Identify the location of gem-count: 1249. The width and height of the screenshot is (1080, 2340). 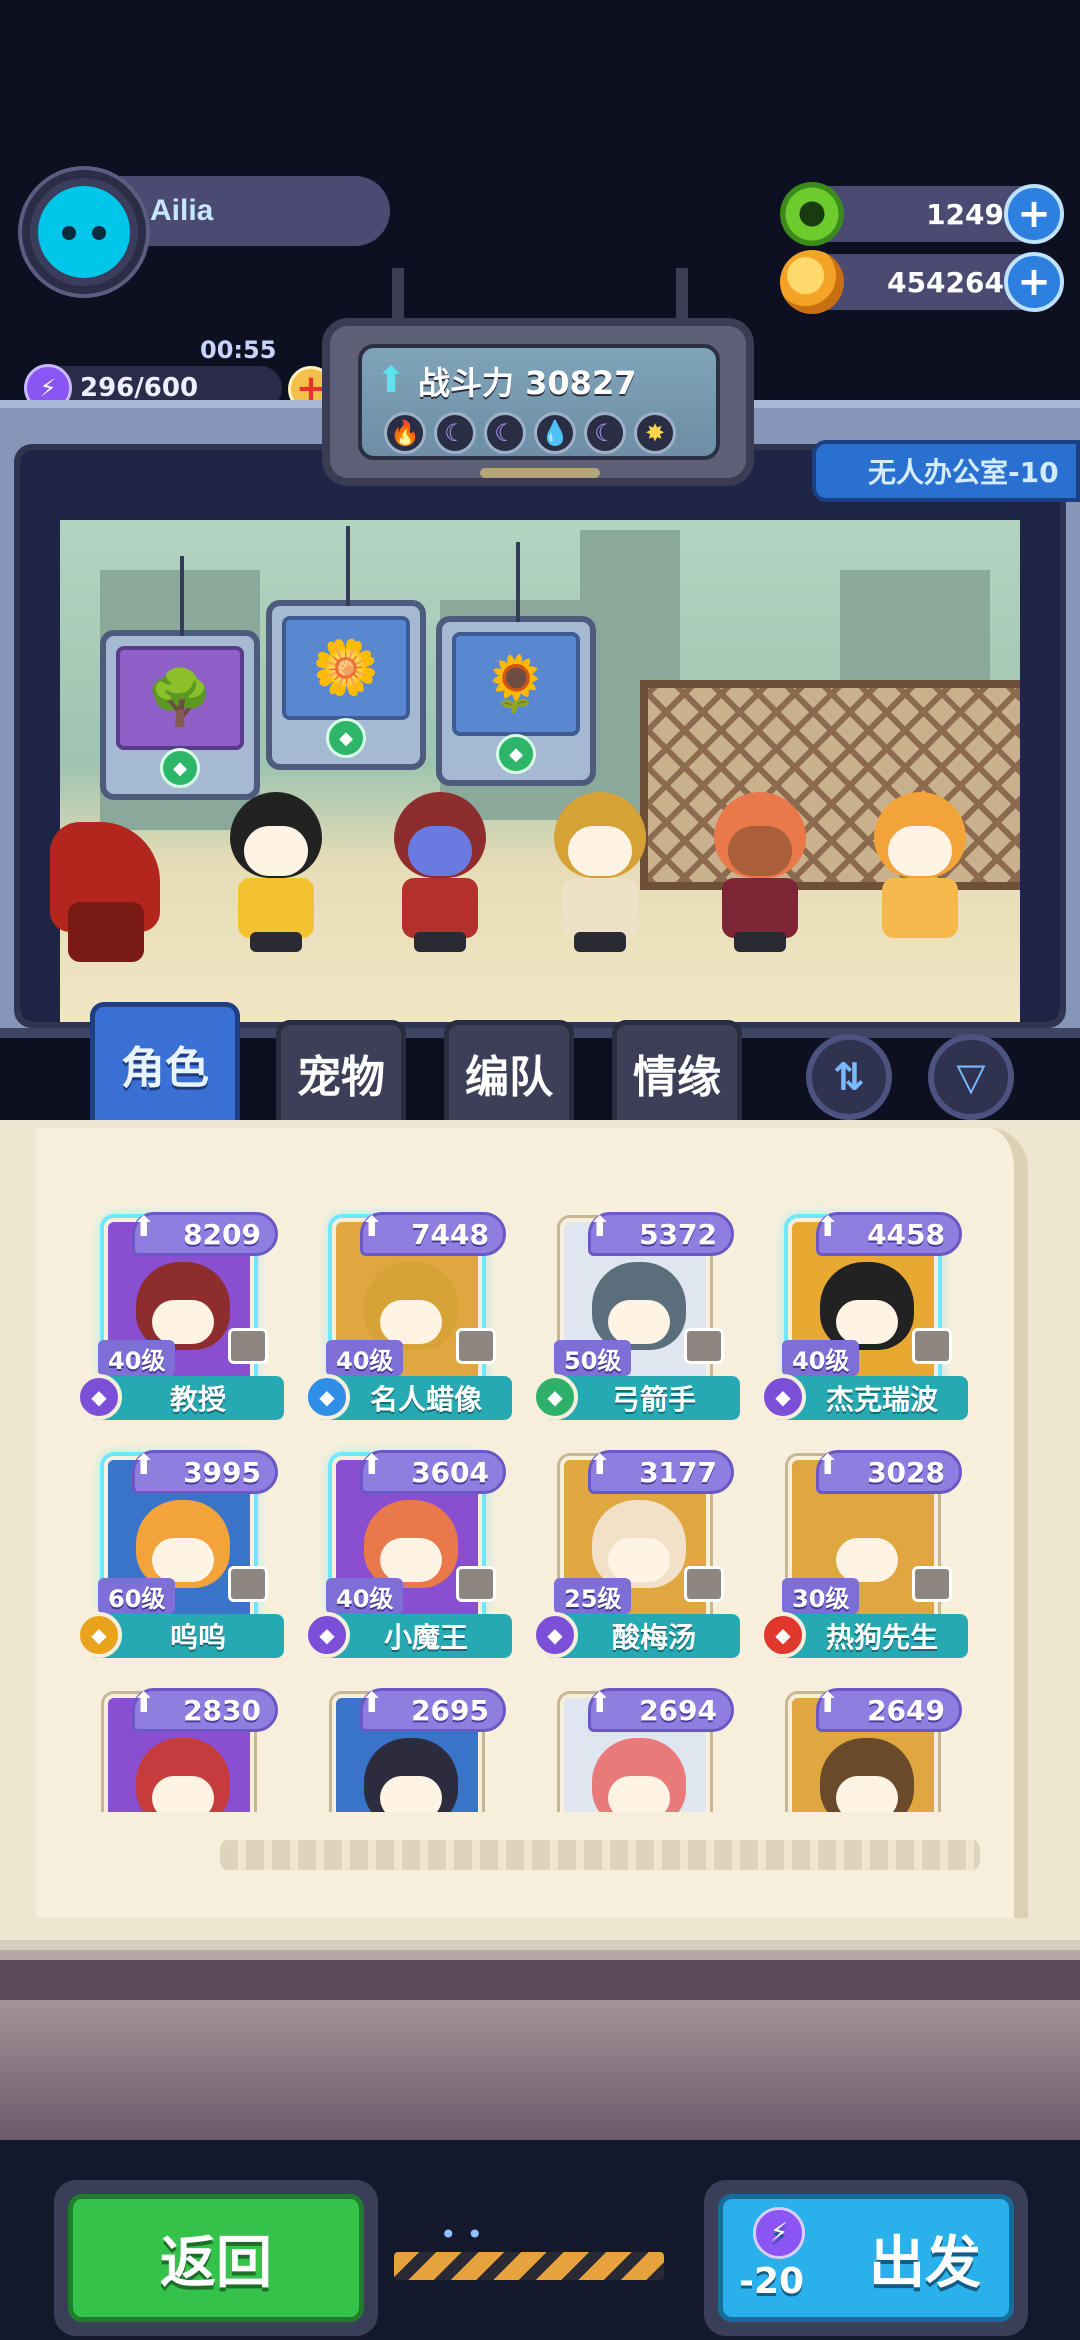
(965, 214).